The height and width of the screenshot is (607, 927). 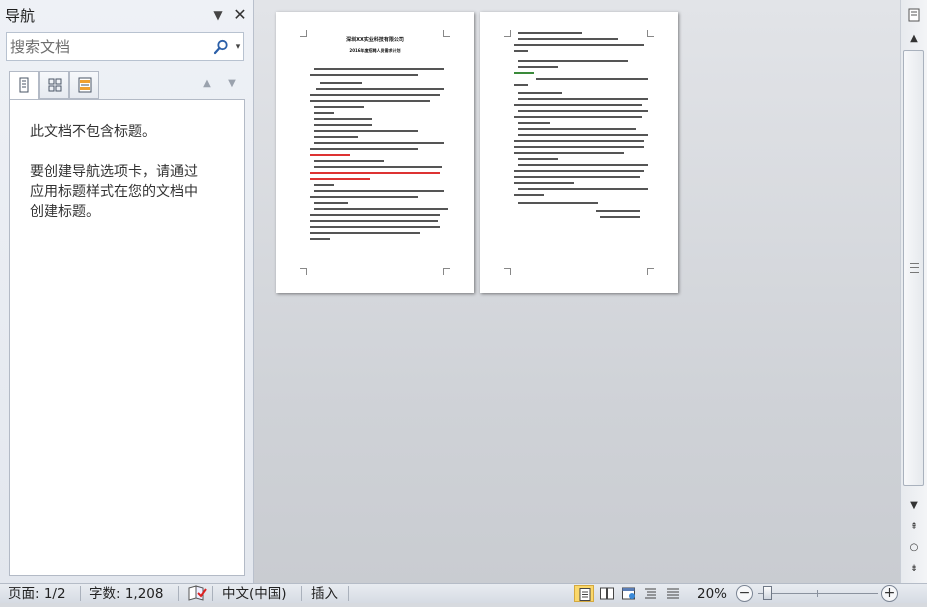 I want to click on create-headings-hint: 要创建导航选项卡，请通过 应用标题样式在您的文档中 创建标题。, so click(x=126, y=192).